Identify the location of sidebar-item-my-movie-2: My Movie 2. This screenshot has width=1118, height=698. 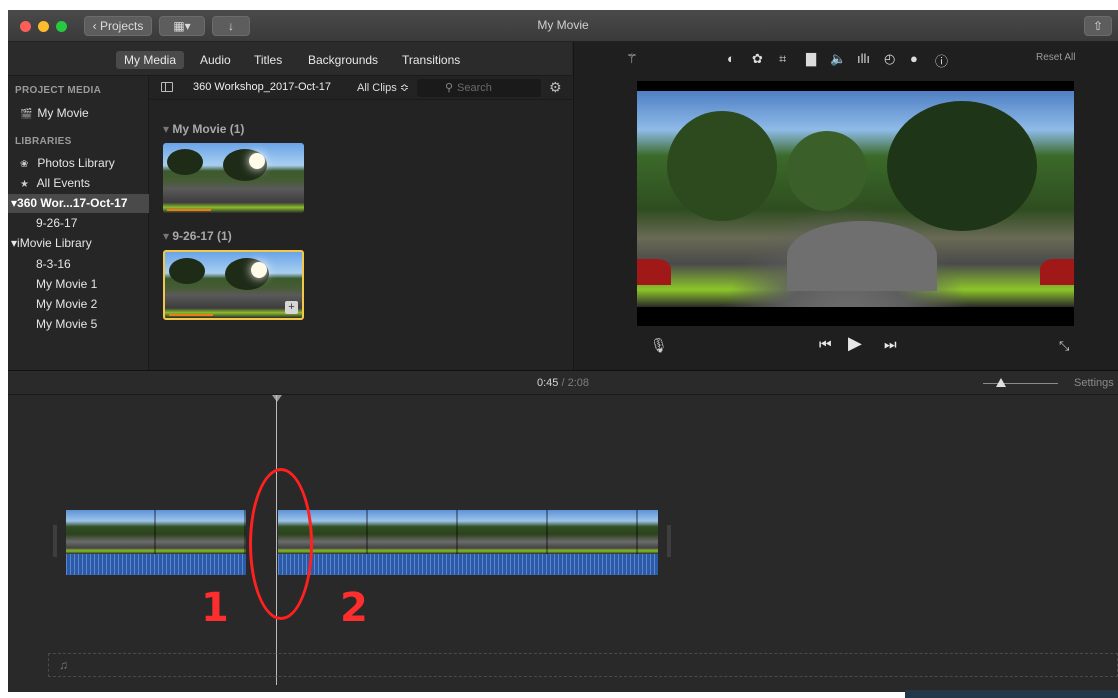
(78, 304).